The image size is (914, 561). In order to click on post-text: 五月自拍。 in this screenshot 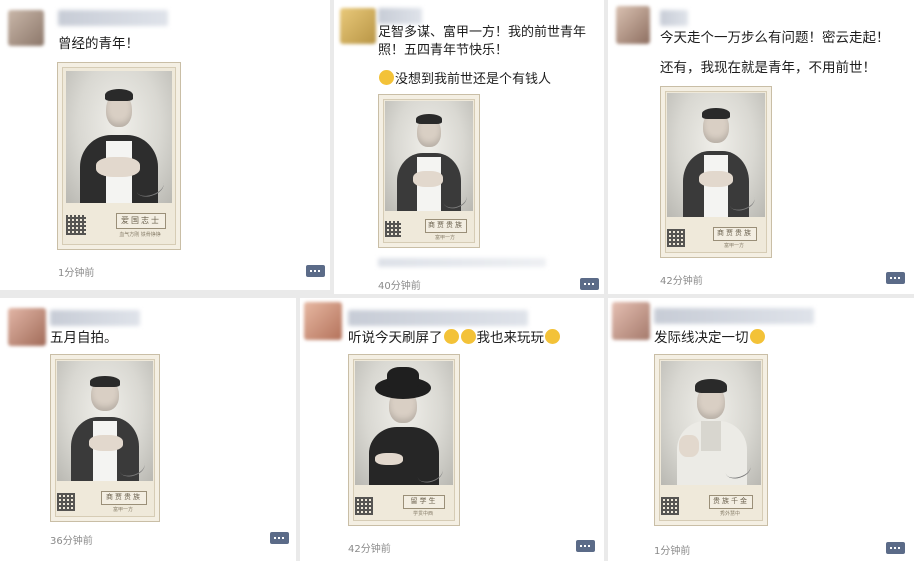, I will do `click(84, 338)`.